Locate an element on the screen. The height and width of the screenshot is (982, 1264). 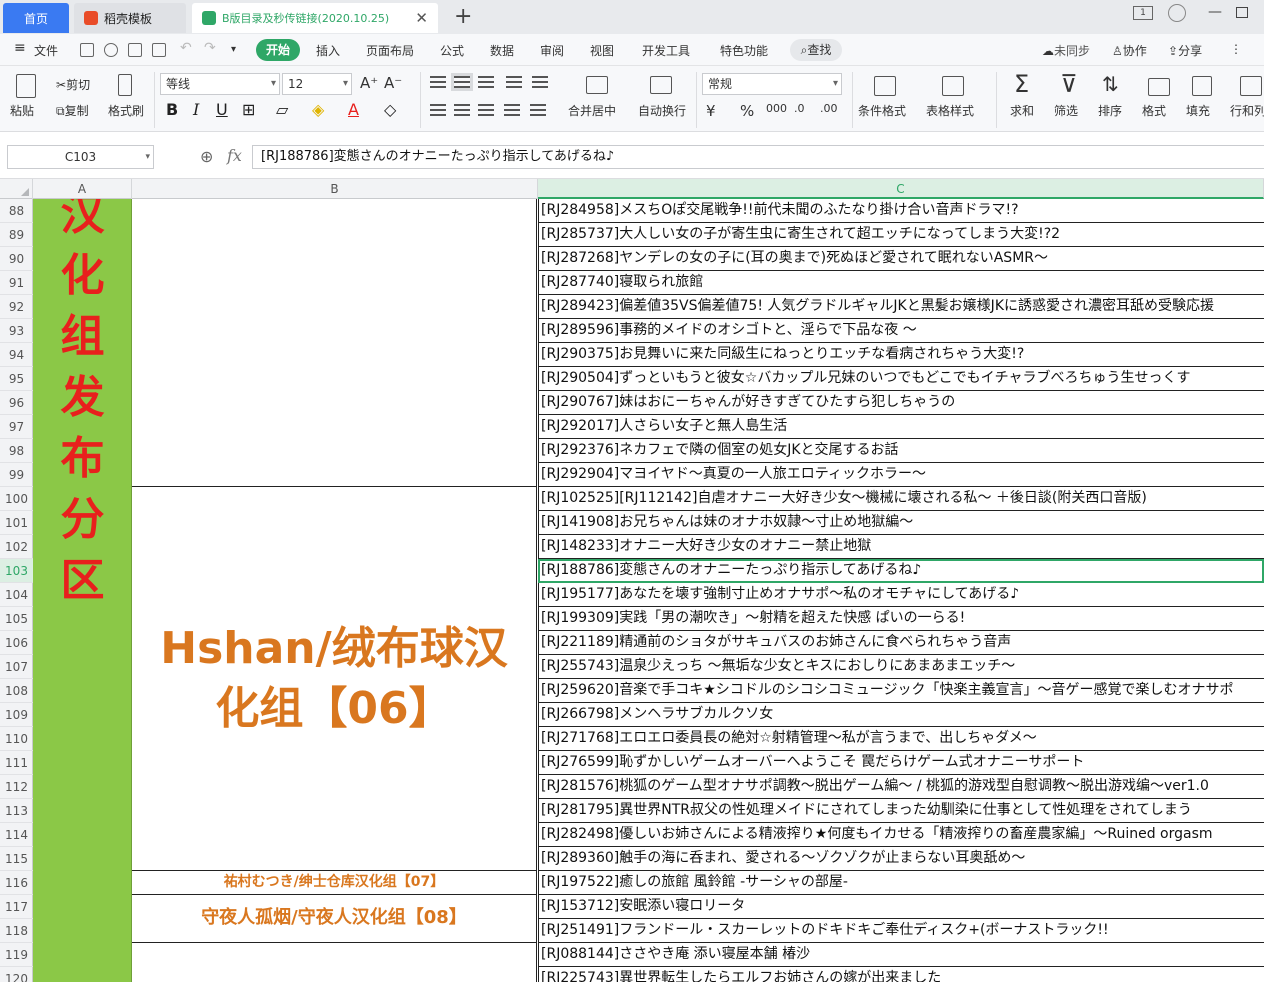
format-icon is located at coordinates (1159, 87).